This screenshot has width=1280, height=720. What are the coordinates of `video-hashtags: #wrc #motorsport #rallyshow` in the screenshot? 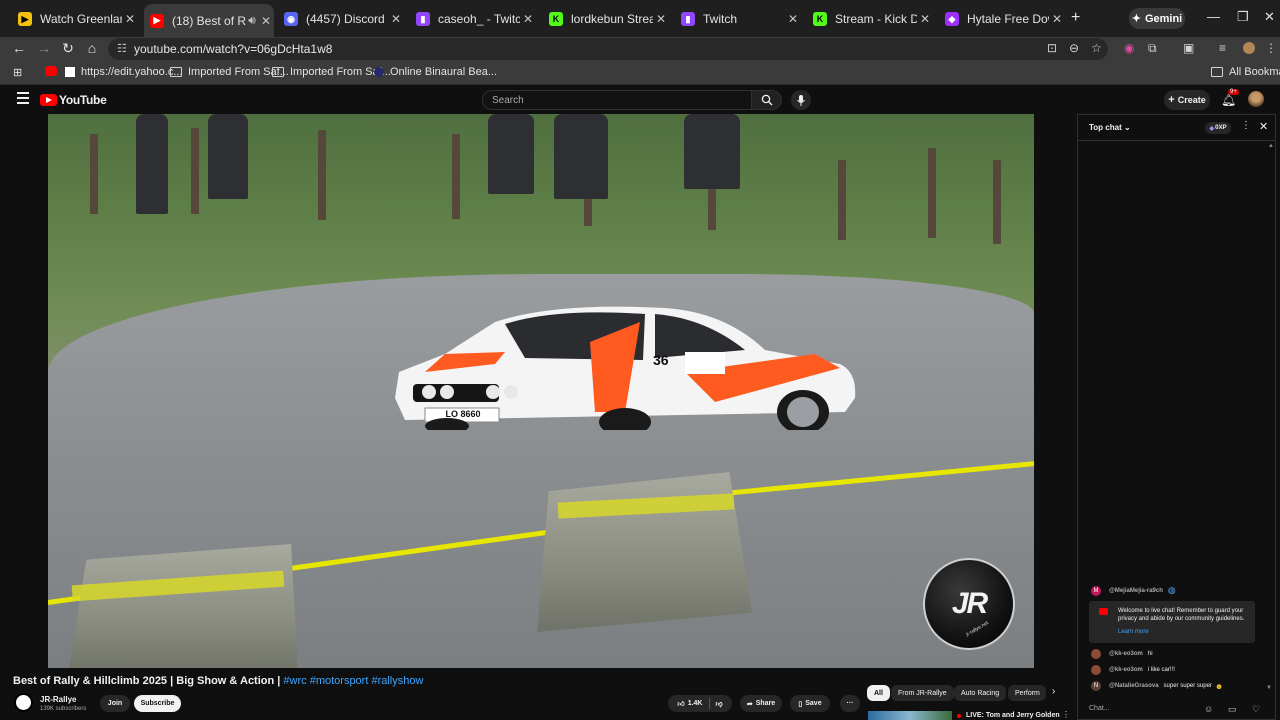 It's located at (353, 681).